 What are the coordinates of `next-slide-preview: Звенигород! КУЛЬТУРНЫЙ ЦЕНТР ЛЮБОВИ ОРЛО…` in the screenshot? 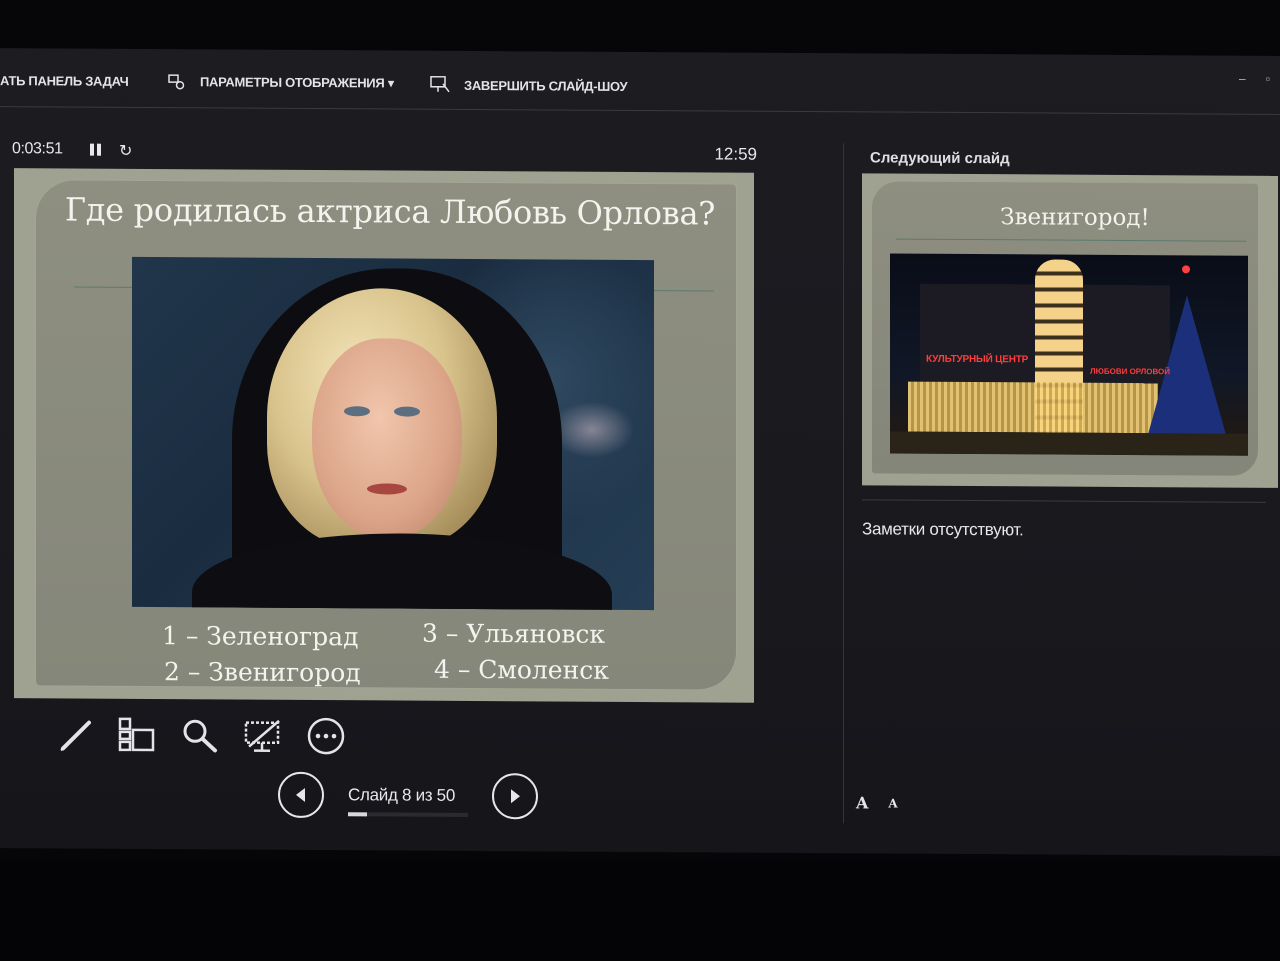 It's located at (1070, 330).